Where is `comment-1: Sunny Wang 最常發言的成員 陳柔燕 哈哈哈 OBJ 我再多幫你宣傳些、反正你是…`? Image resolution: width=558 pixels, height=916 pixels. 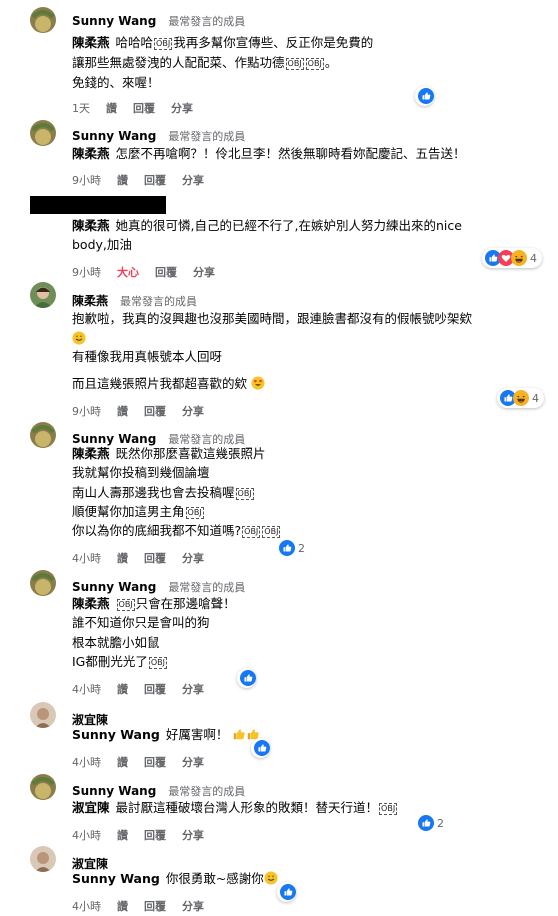
comment-1: Sunny Wang 最常發言的成員 陳柔燕 哈哈哈 OBJ 我再多幫你宣傳些、反正你是… is located at coordinates (279, 62).